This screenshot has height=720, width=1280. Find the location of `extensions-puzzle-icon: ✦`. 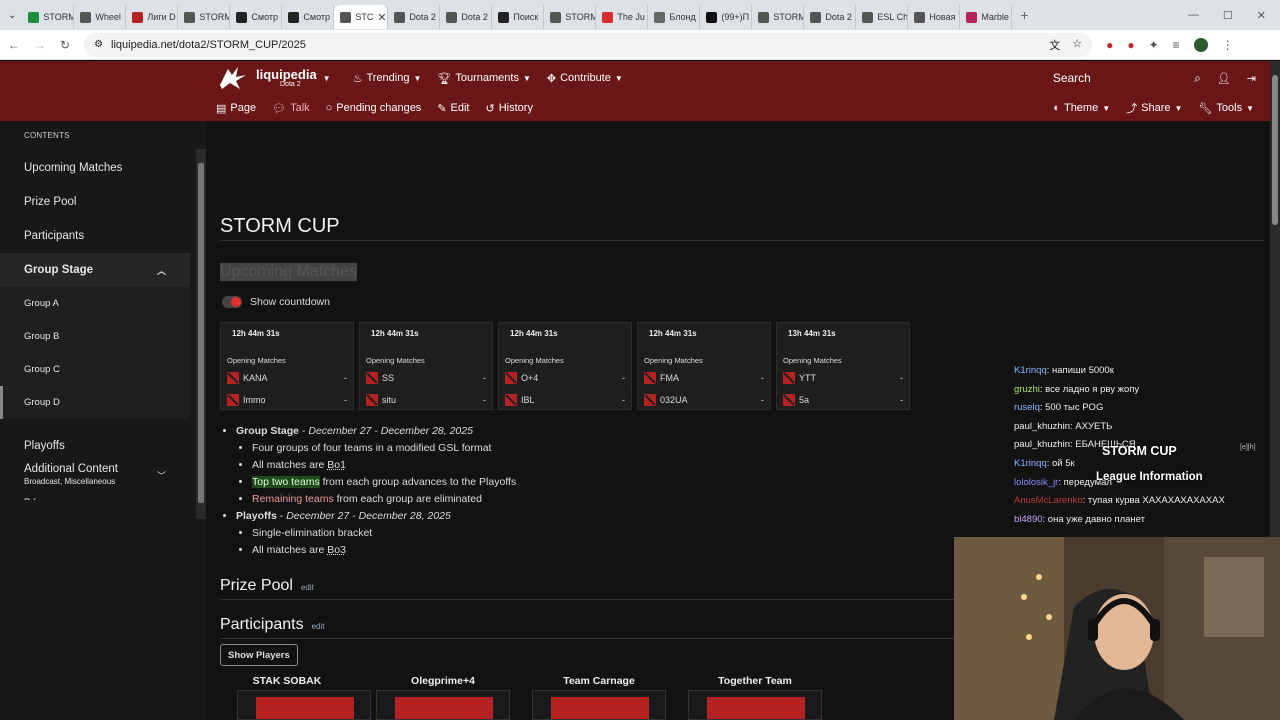

extensions-puzzle-icon: ✦ is located at coordinates (1154, 45).